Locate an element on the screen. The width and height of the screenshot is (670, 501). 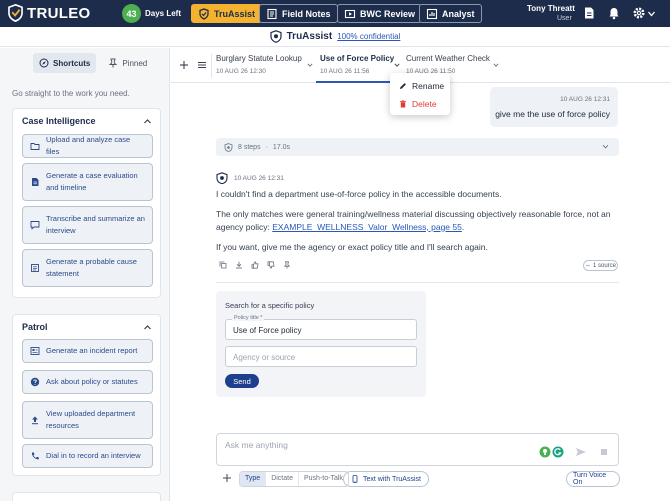
compass-icon is located at coordinates (44, 63).